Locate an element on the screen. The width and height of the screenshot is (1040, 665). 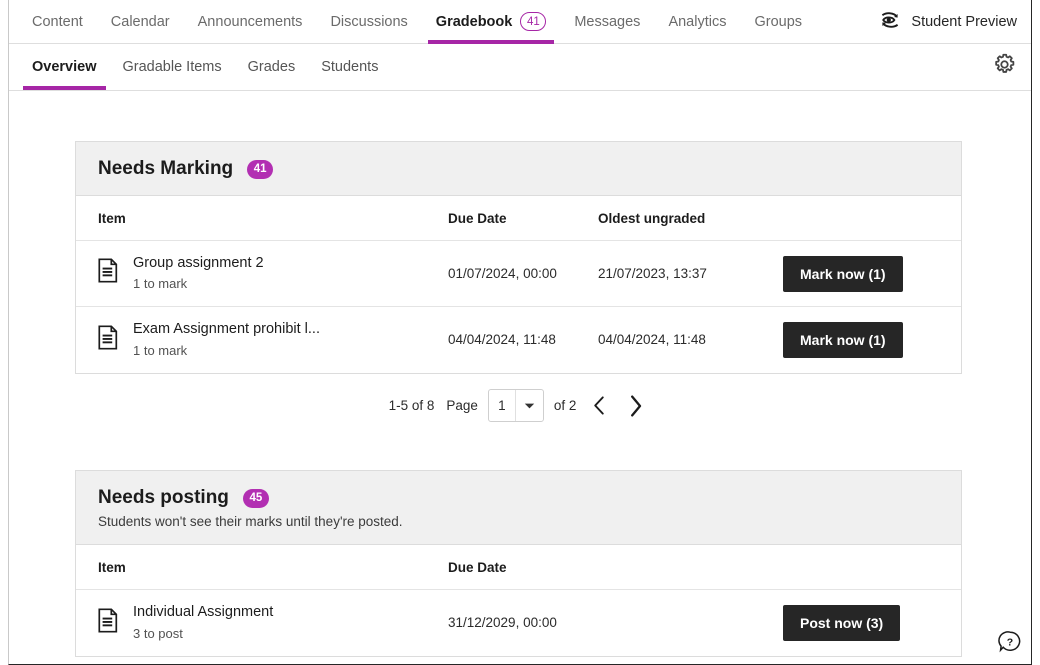
gradebook-sub-navigation: Overview Gradable Items Grades Students is located at coordinates (520, 67).